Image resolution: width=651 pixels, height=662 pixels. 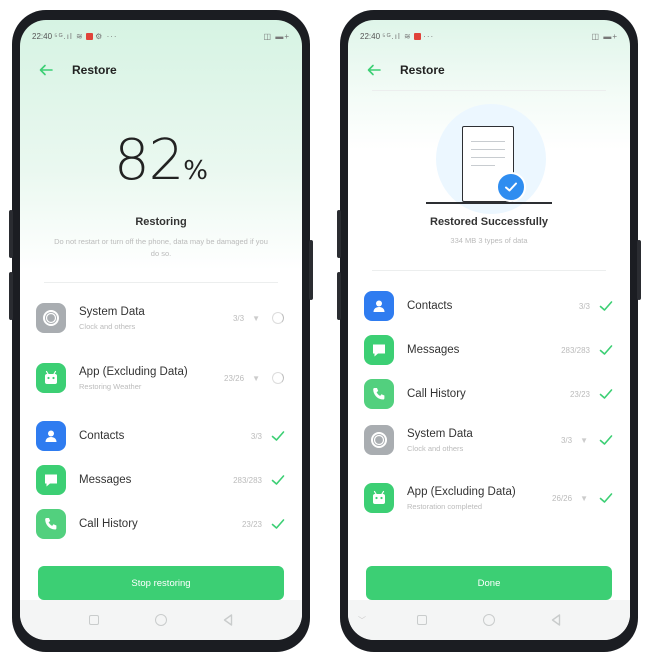 What do you see at coordinates (278, 378) in the screenshot?
I see `loading-spinner-icon` at bounding box center [278, 378].